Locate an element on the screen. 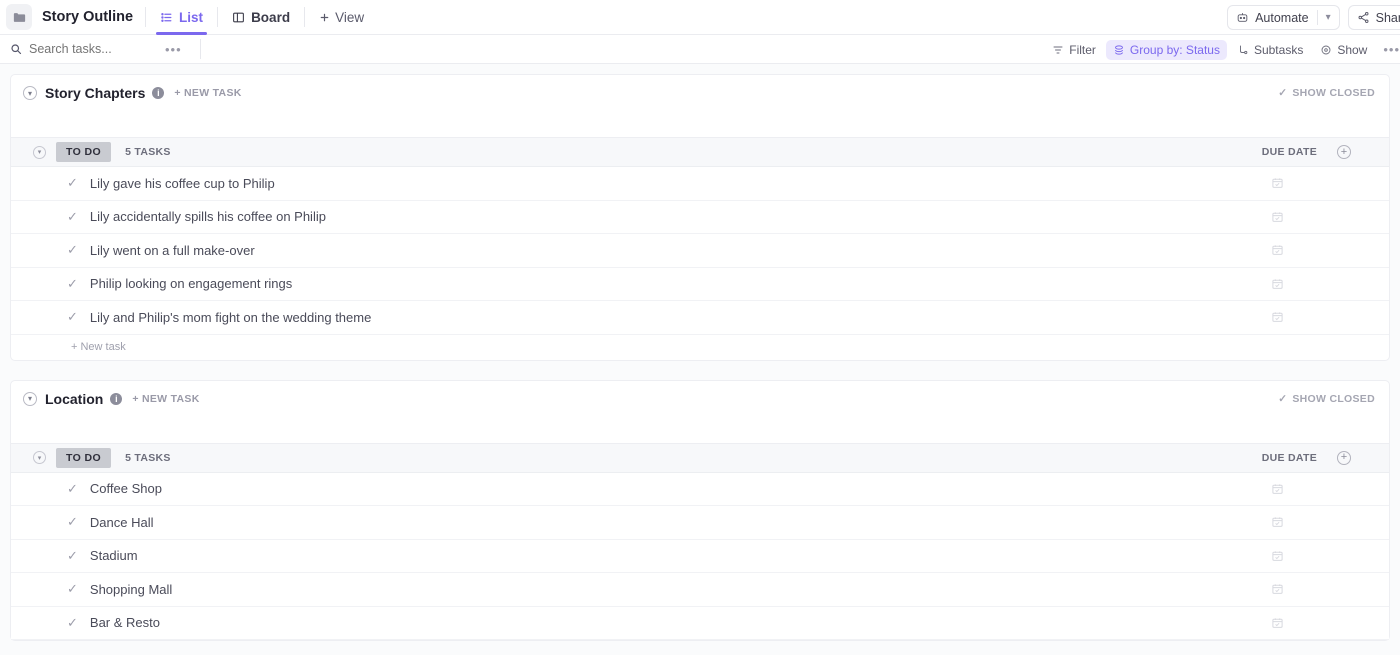 The height and width of the screenshot is (655, 1400). folder-icon is located at coordinates (19, 17).